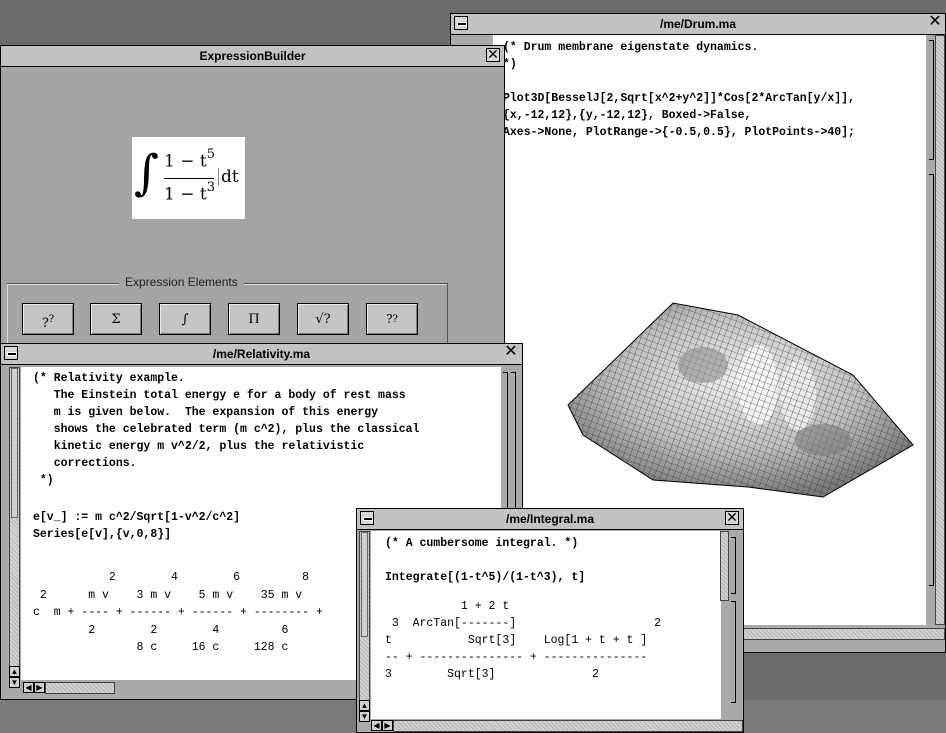 The image size is (946, 733). Describe the element at coordinates (14, 671) in the screenshot. I see `relativity-scroll-up-arrow: ▲` at that location.